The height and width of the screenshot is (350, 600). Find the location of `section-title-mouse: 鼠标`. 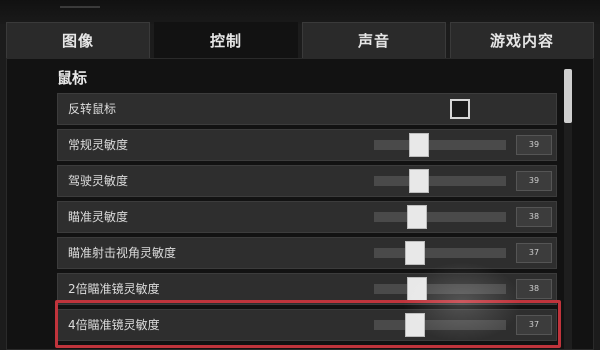

section-title-mouse: 鼠标 is located at coordinates (72, 78).